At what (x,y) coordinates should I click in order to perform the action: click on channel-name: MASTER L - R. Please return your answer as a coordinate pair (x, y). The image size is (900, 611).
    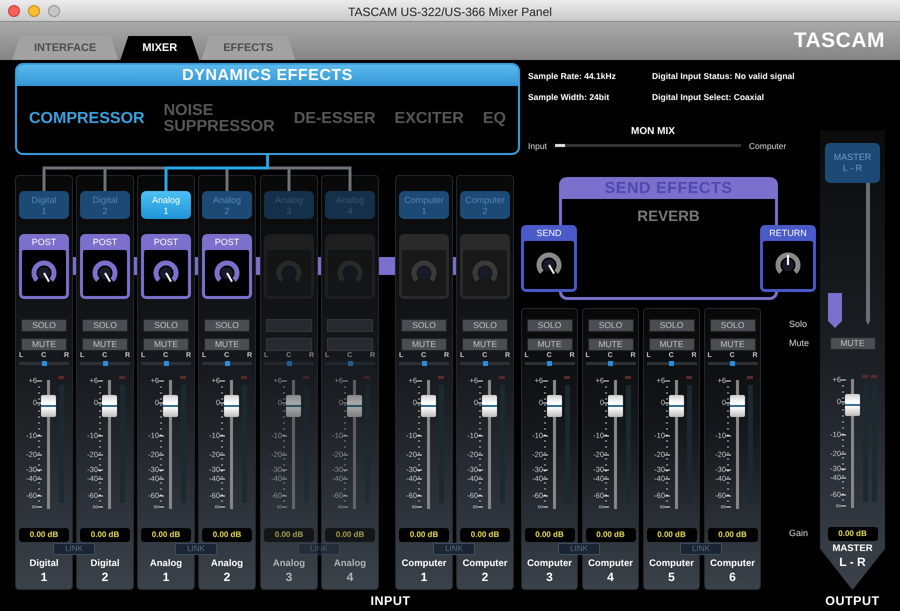
    Looking at the image, I should click on (852, 557).